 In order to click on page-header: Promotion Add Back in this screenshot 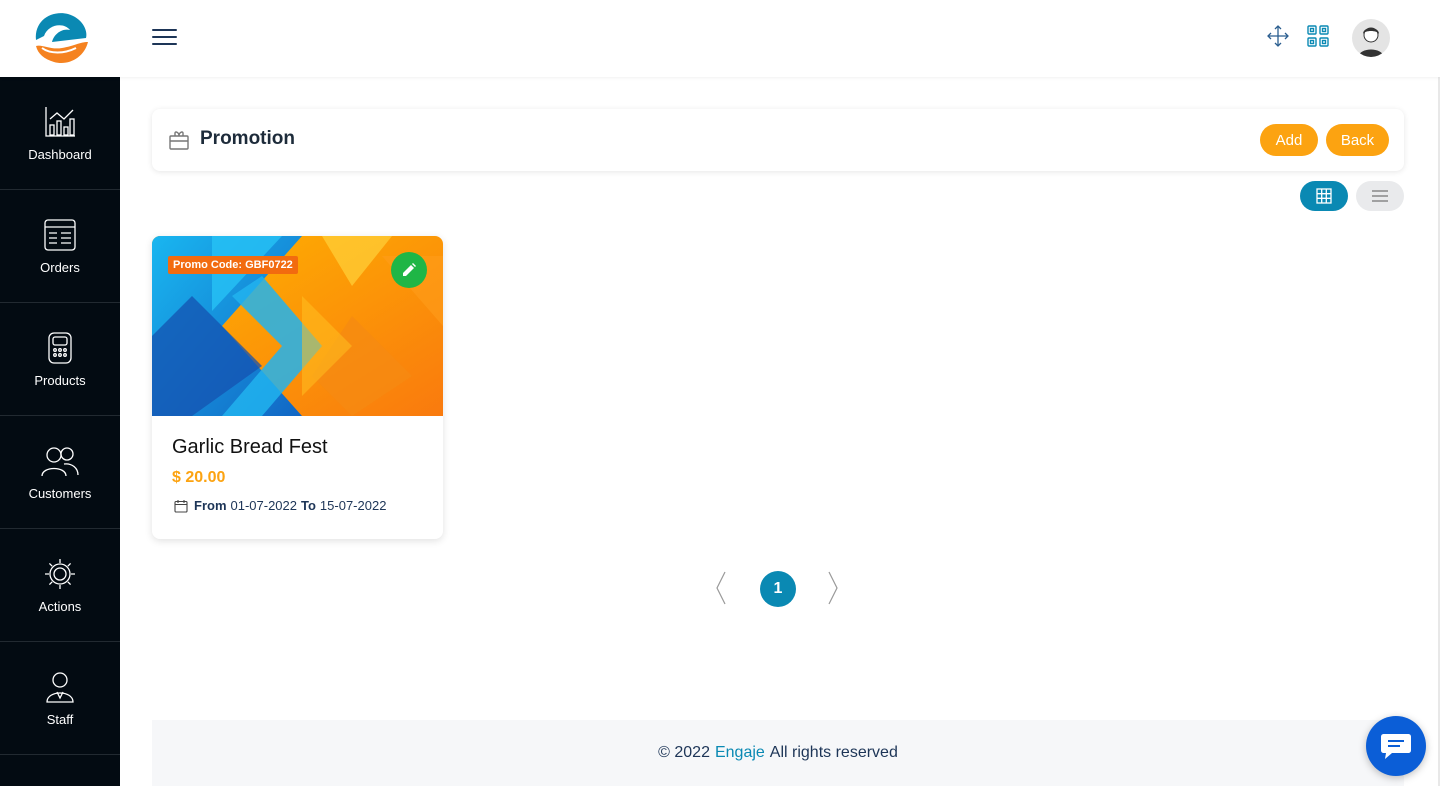, I will do `click(778, 140)`.